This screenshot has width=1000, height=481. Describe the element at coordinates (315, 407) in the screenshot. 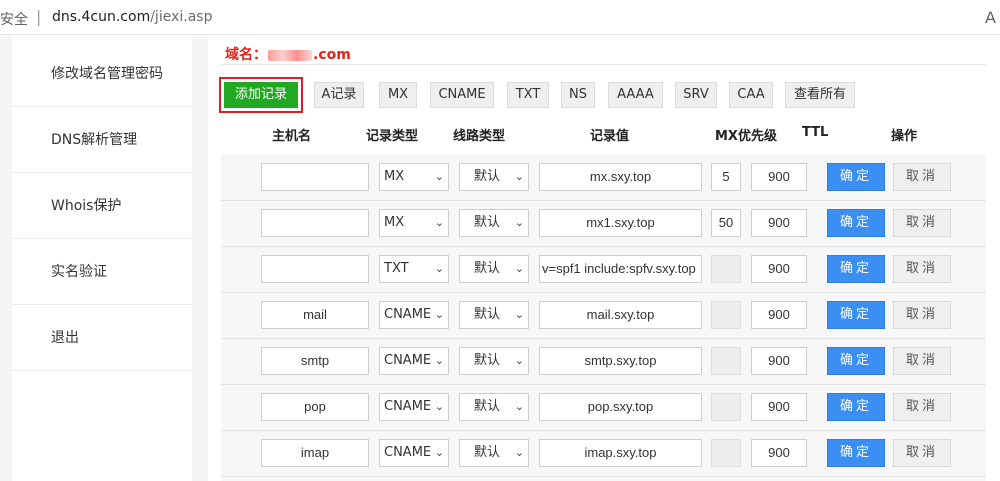

I see `host-input: pop` at that location.